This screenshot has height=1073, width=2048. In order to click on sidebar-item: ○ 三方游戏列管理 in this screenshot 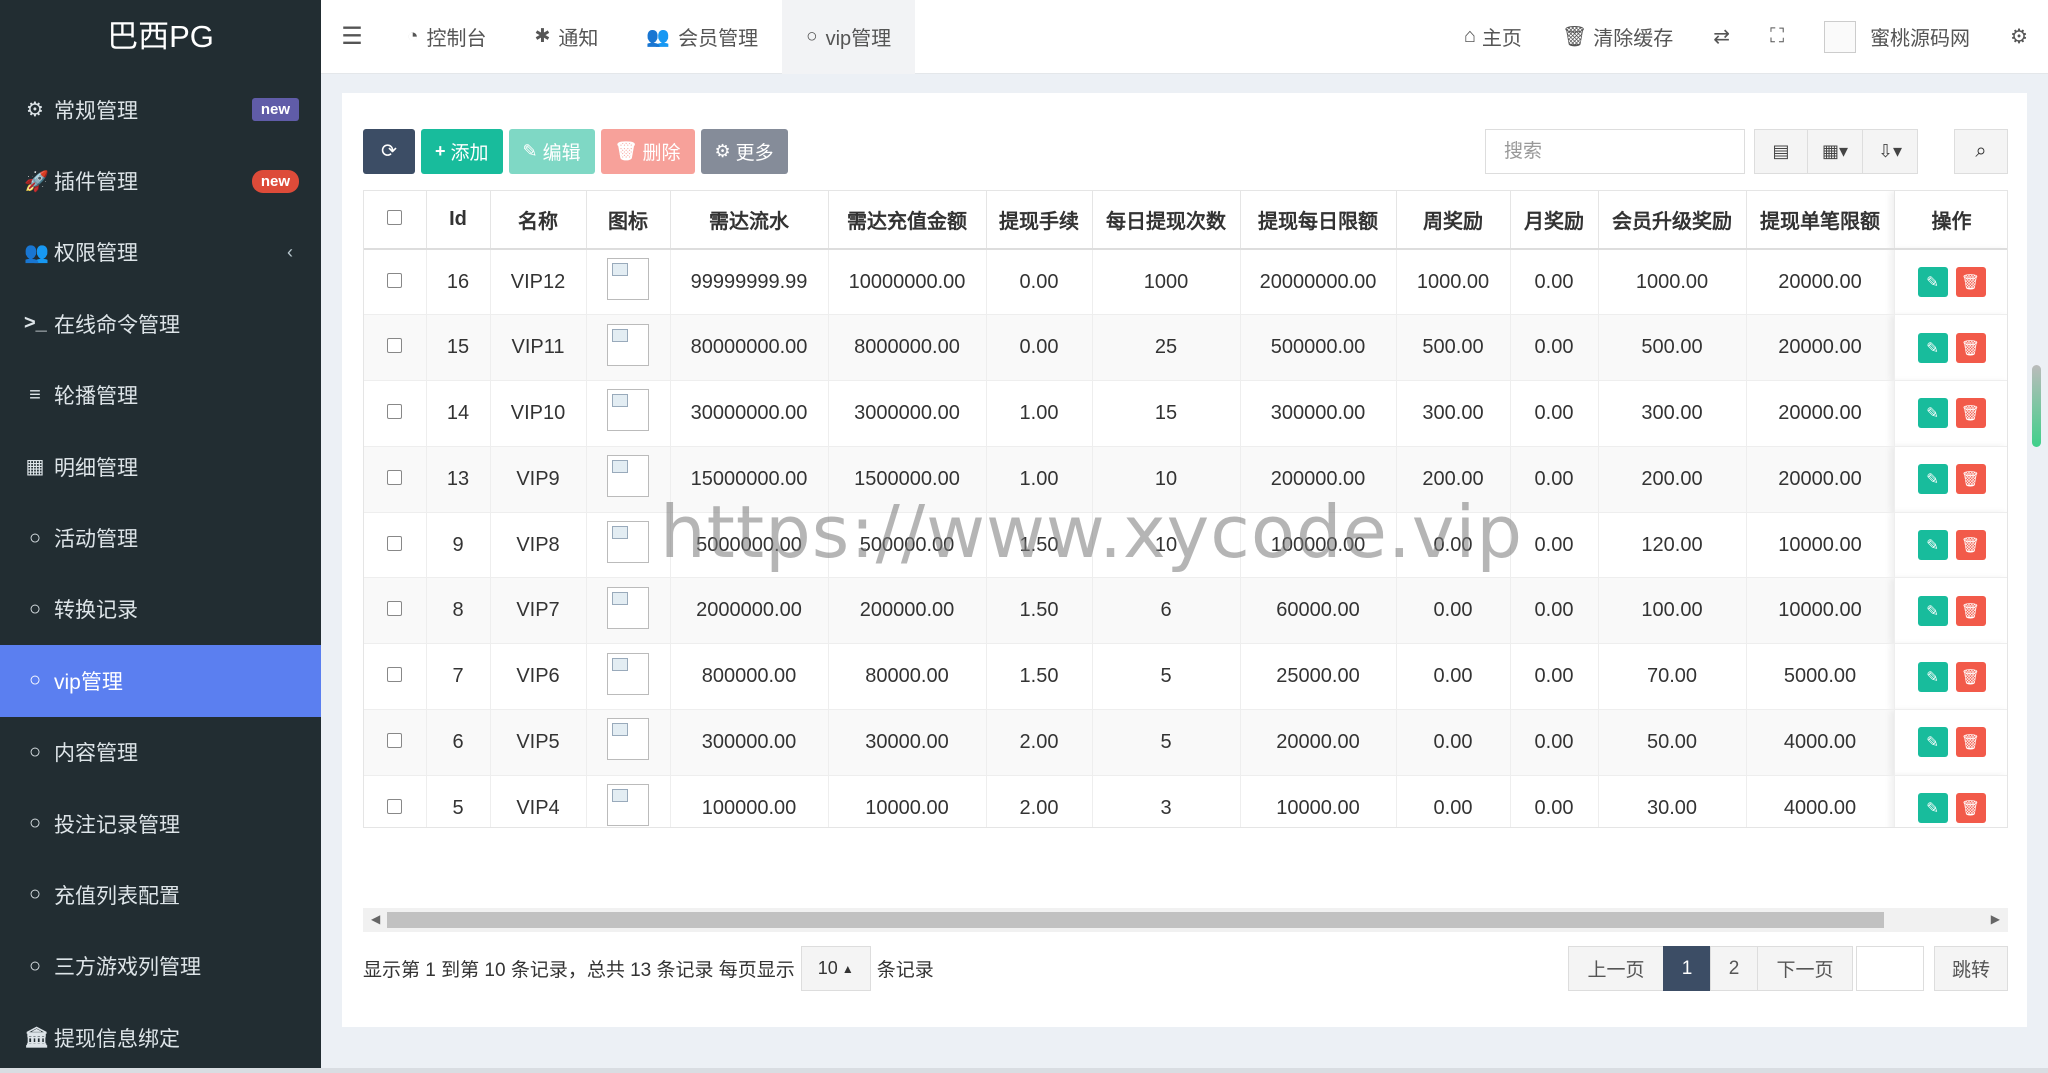, I will do `click(160, 966)`.